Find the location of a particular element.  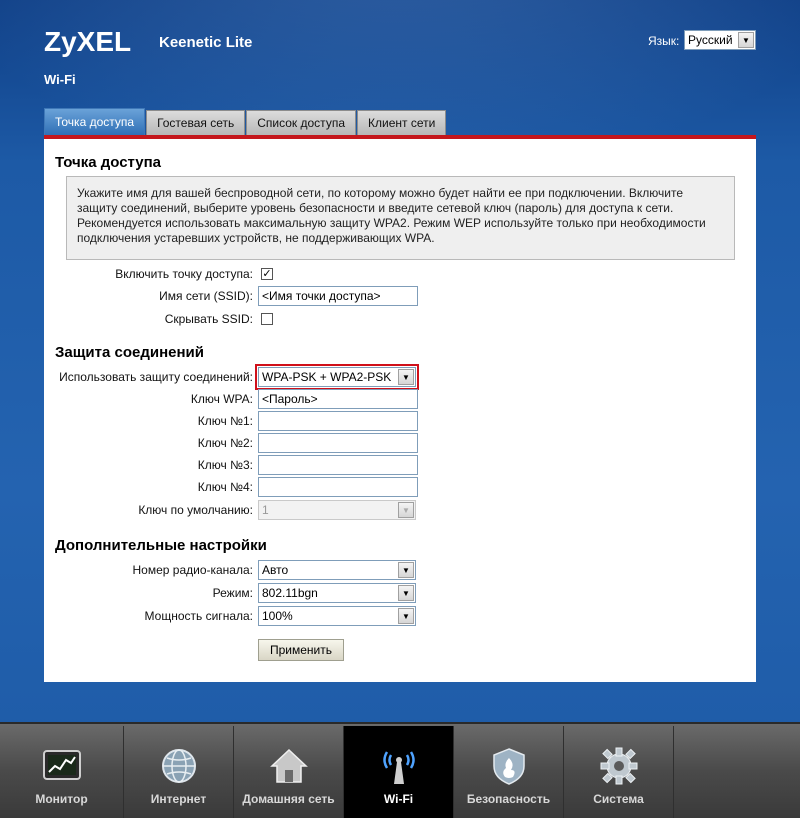

key3-row: Ключ №3: is located at coordinates (400, 465).